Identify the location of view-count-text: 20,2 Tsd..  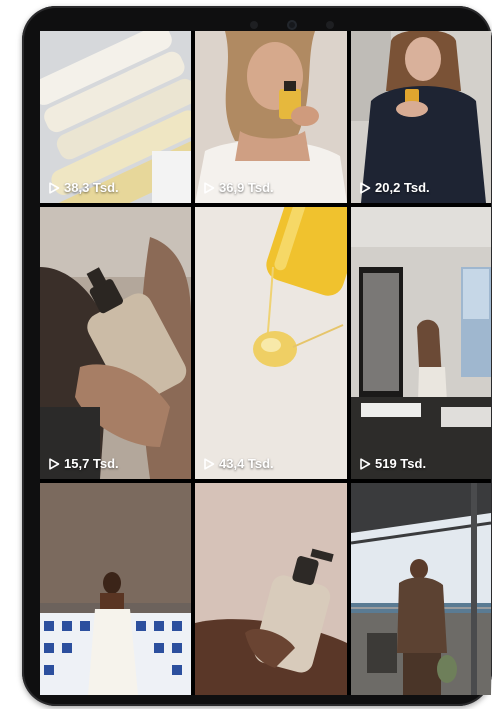
(402, 187).